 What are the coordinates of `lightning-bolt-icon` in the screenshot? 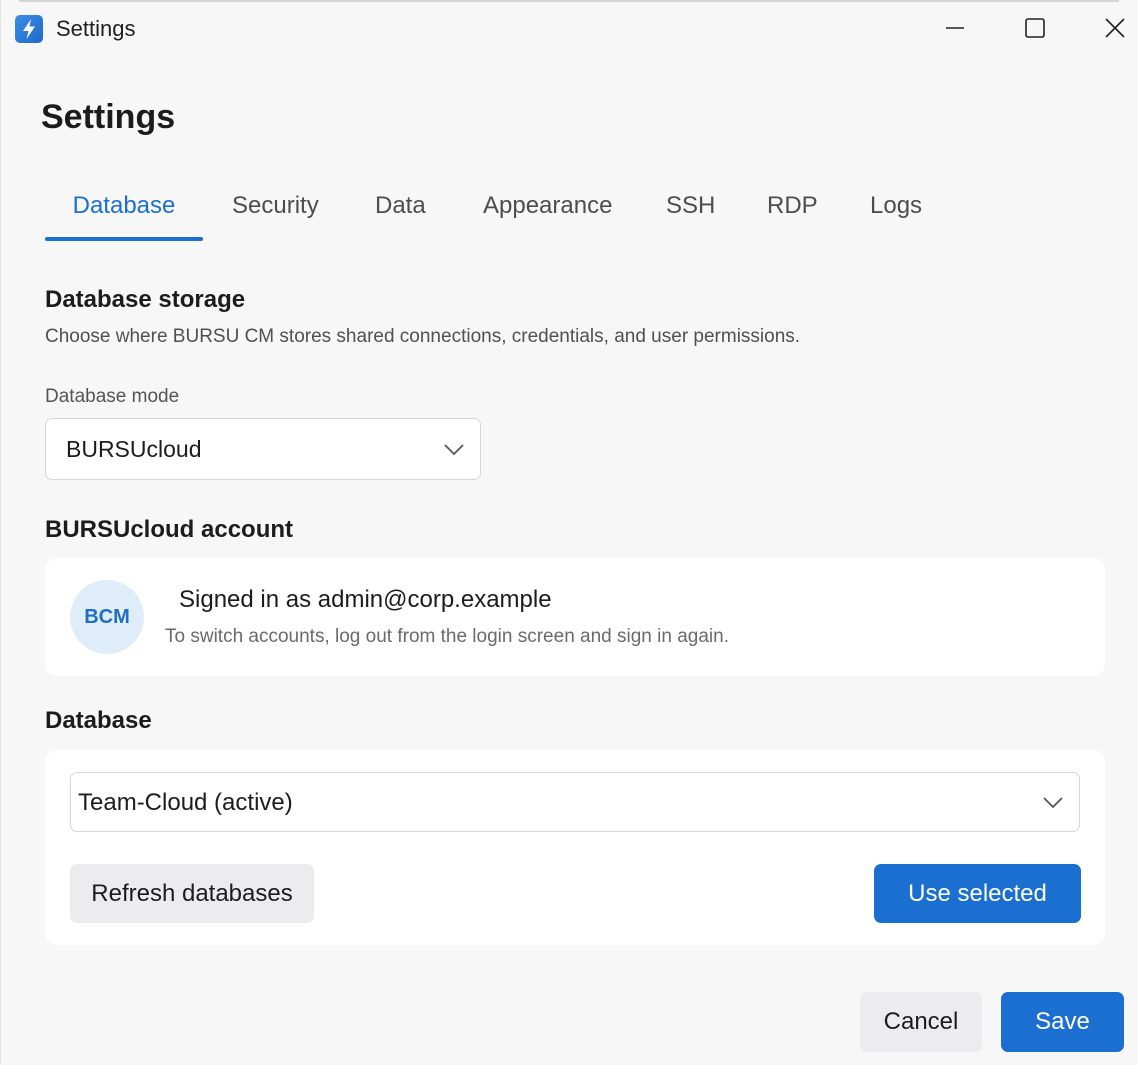 It's located at (29, 29).